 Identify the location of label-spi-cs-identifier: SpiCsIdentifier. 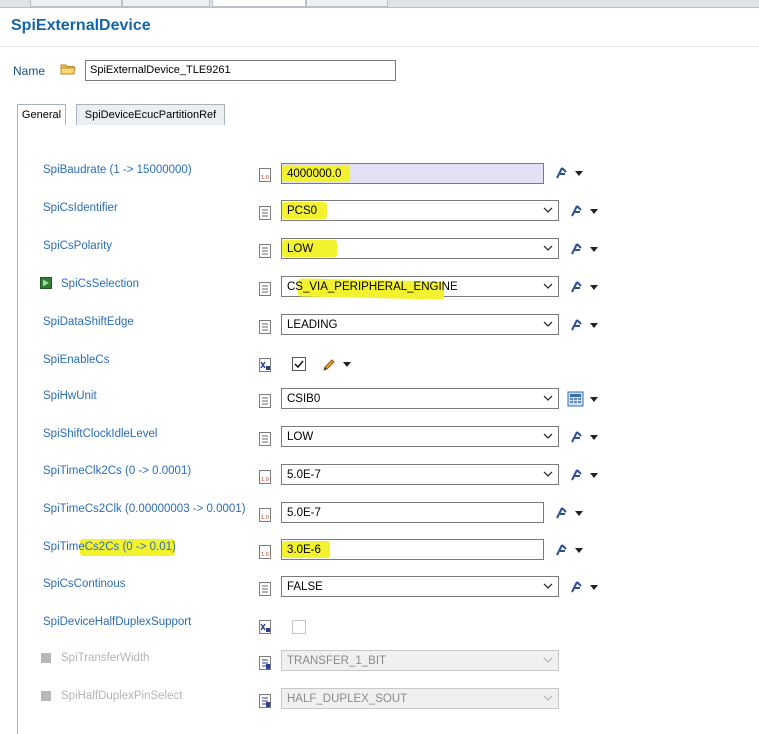
(80, 208).